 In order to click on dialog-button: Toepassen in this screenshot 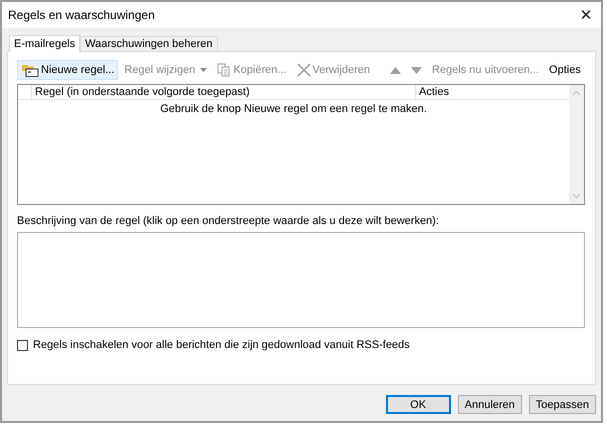, I will do `click(562, 404)`.